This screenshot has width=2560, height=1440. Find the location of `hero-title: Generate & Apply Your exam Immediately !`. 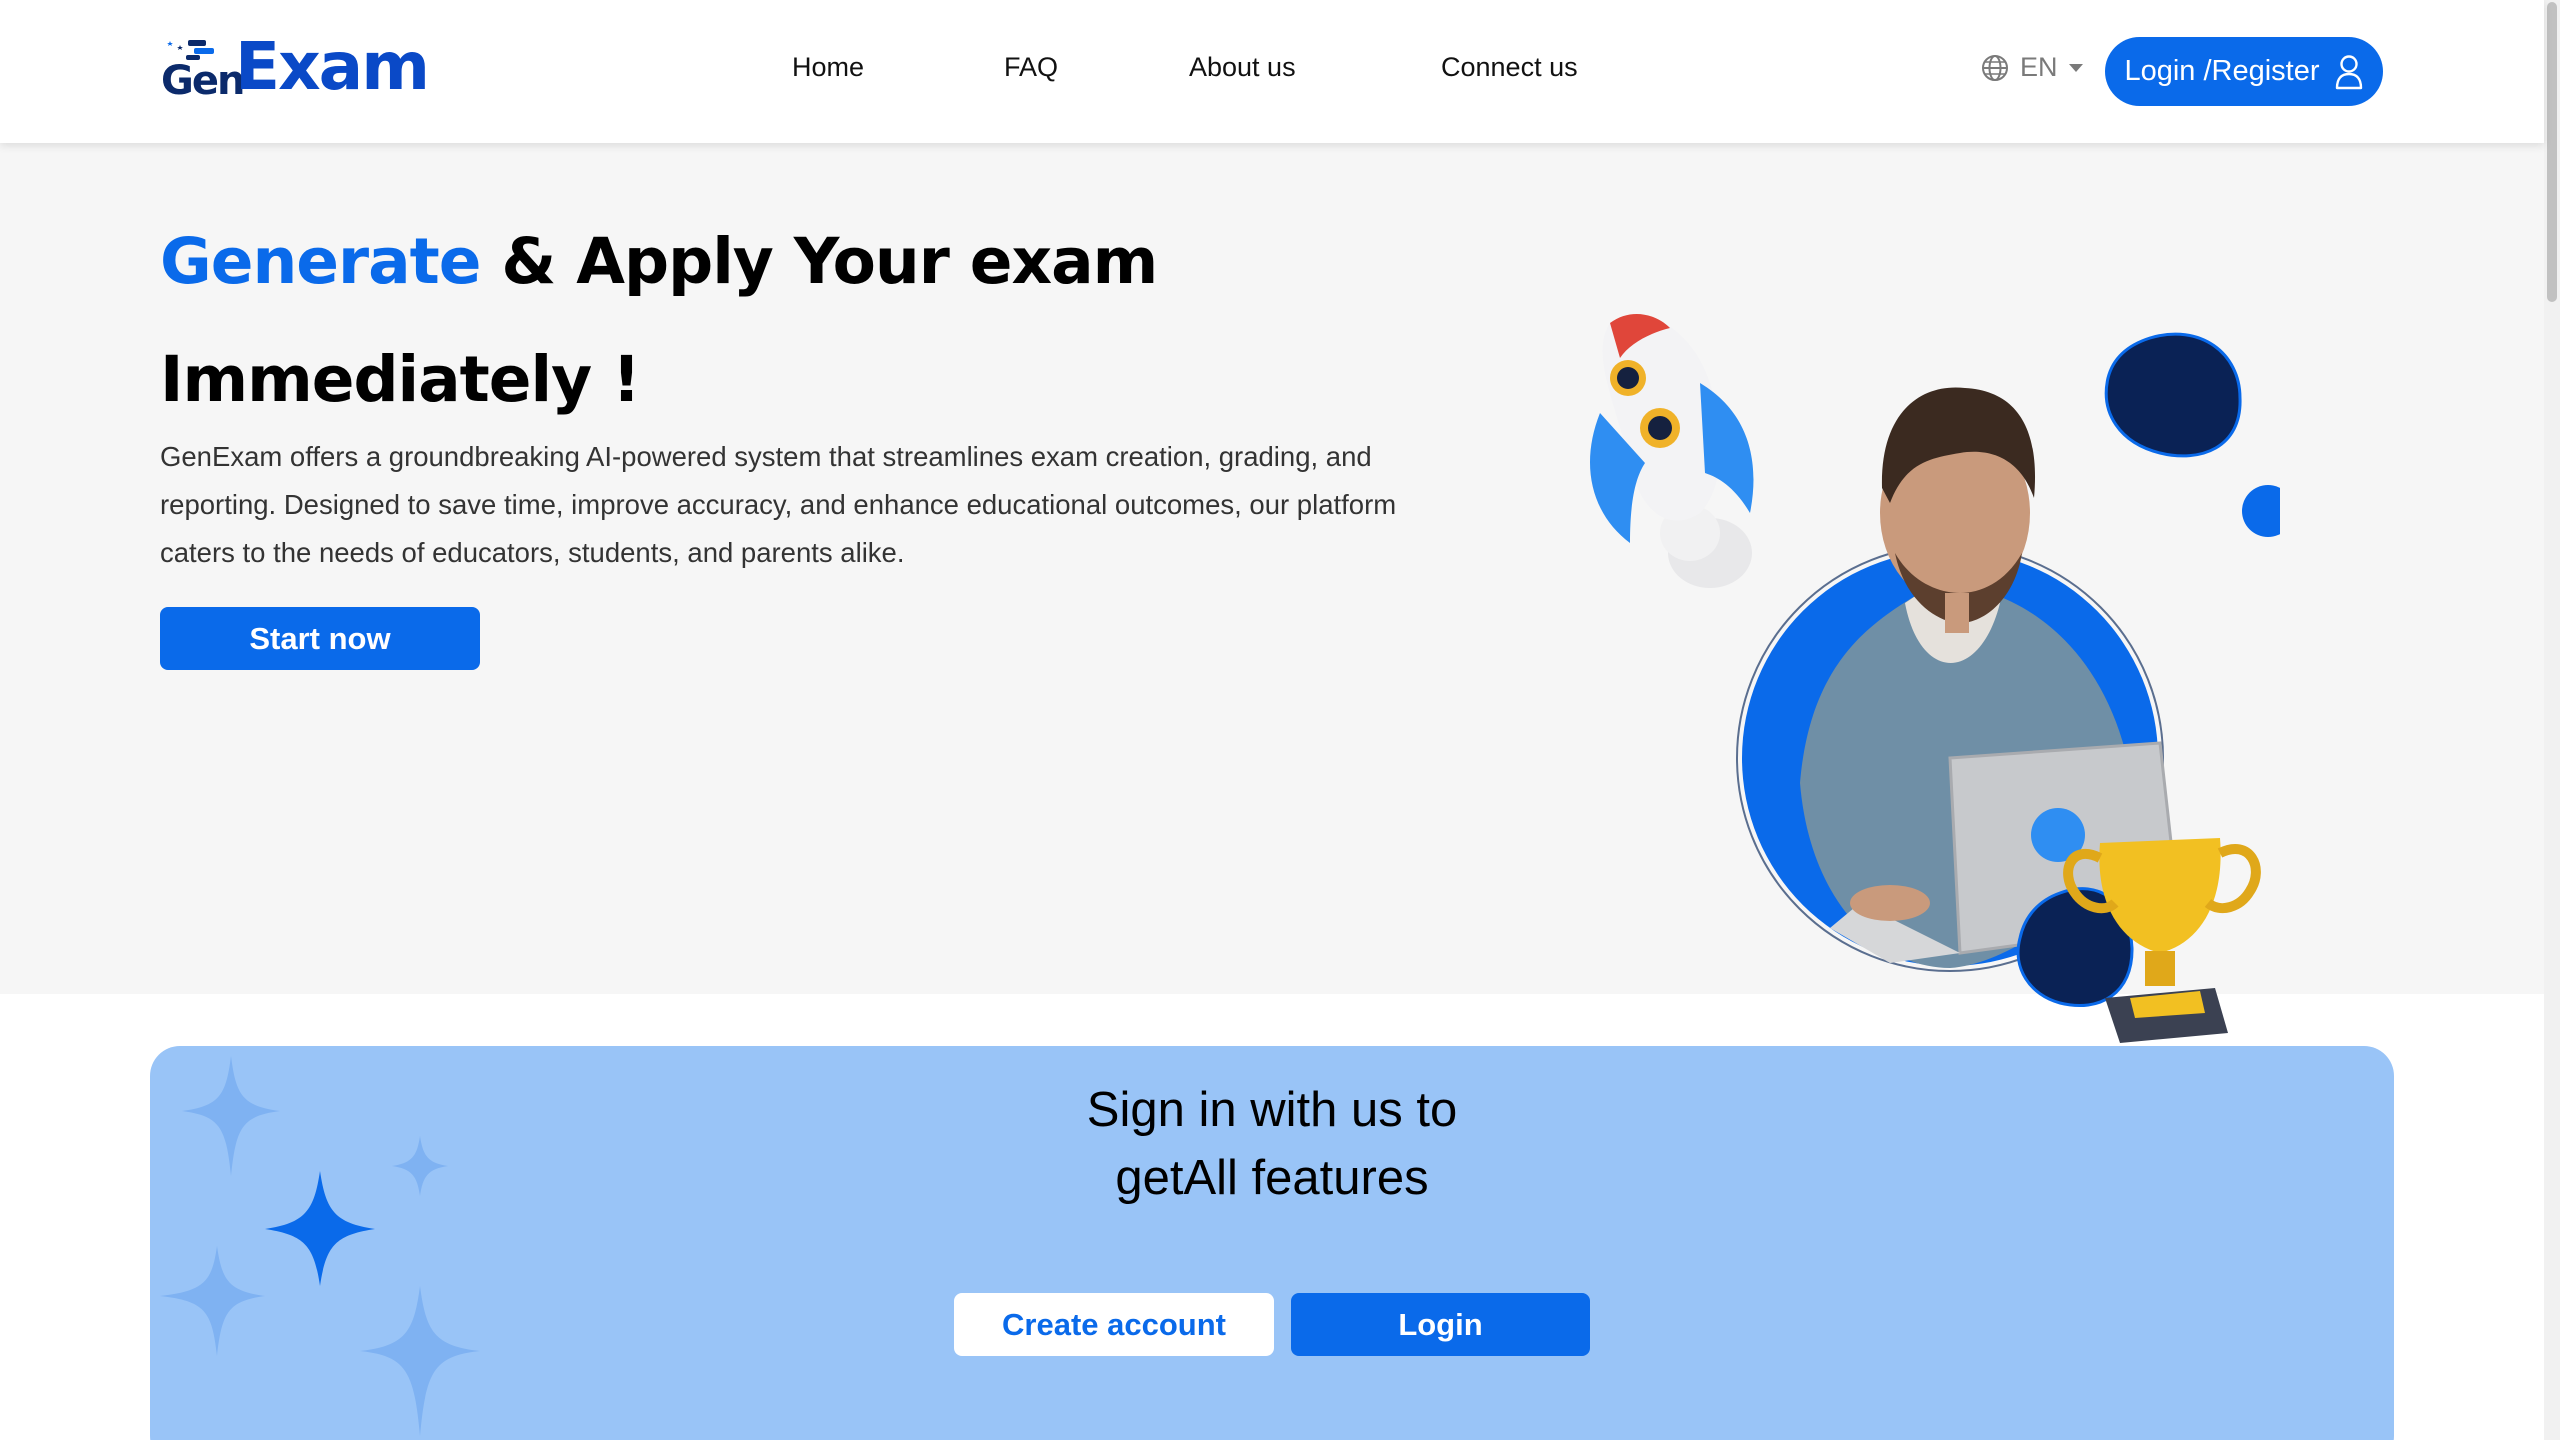

hero-title: Generate & Apply Your exam Immediately ! is located at coordinates (810, 321).